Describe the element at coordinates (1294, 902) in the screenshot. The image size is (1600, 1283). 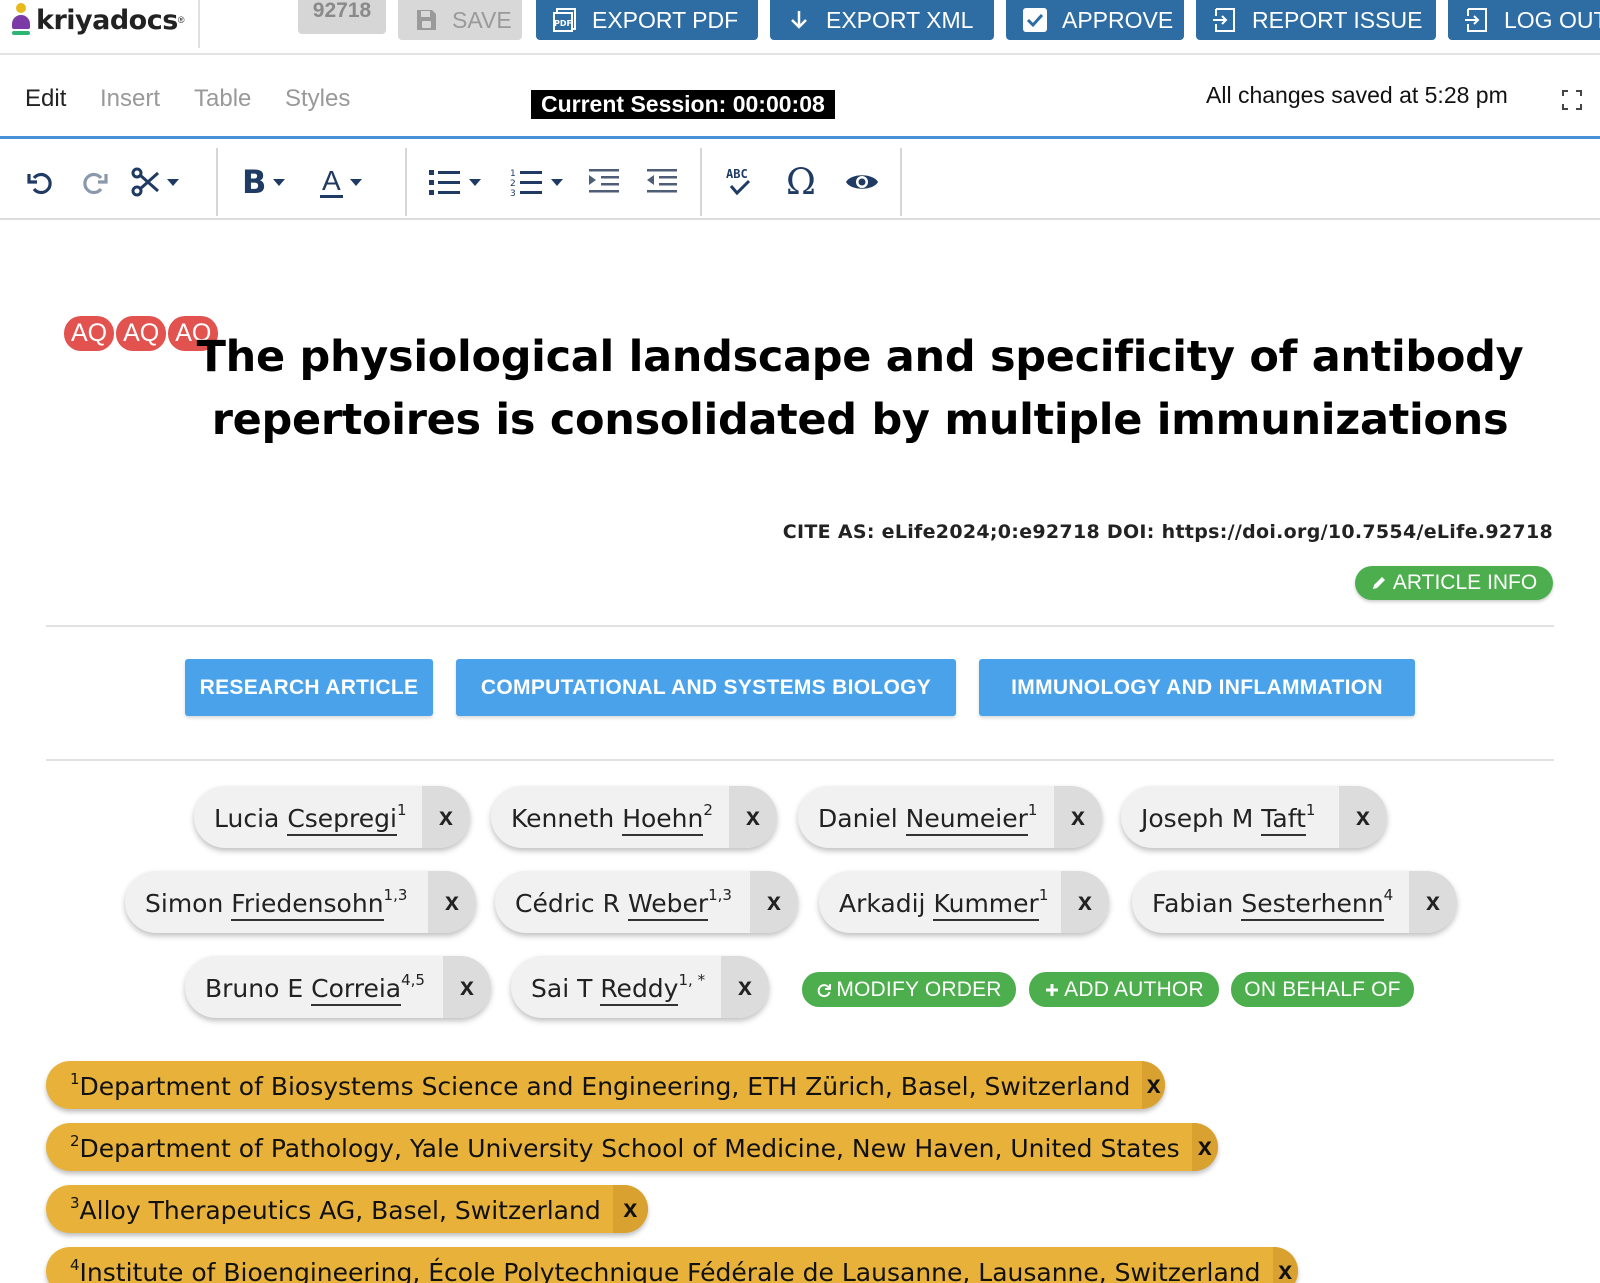
I see `author-chip: Fabian Sesterhenn4 x` at that location.